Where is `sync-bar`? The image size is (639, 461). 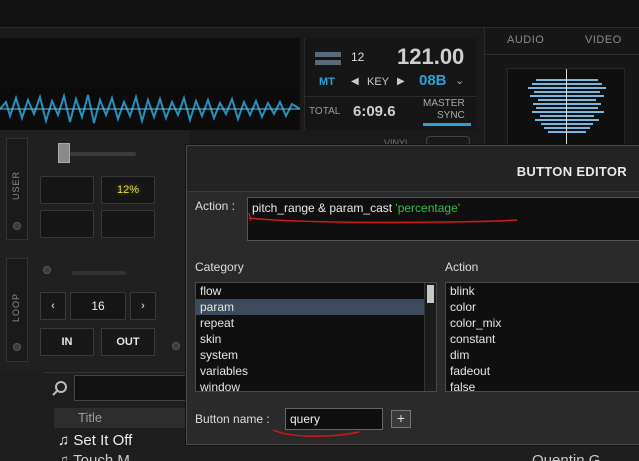 sync-bar is located at coordinates (447, 124).